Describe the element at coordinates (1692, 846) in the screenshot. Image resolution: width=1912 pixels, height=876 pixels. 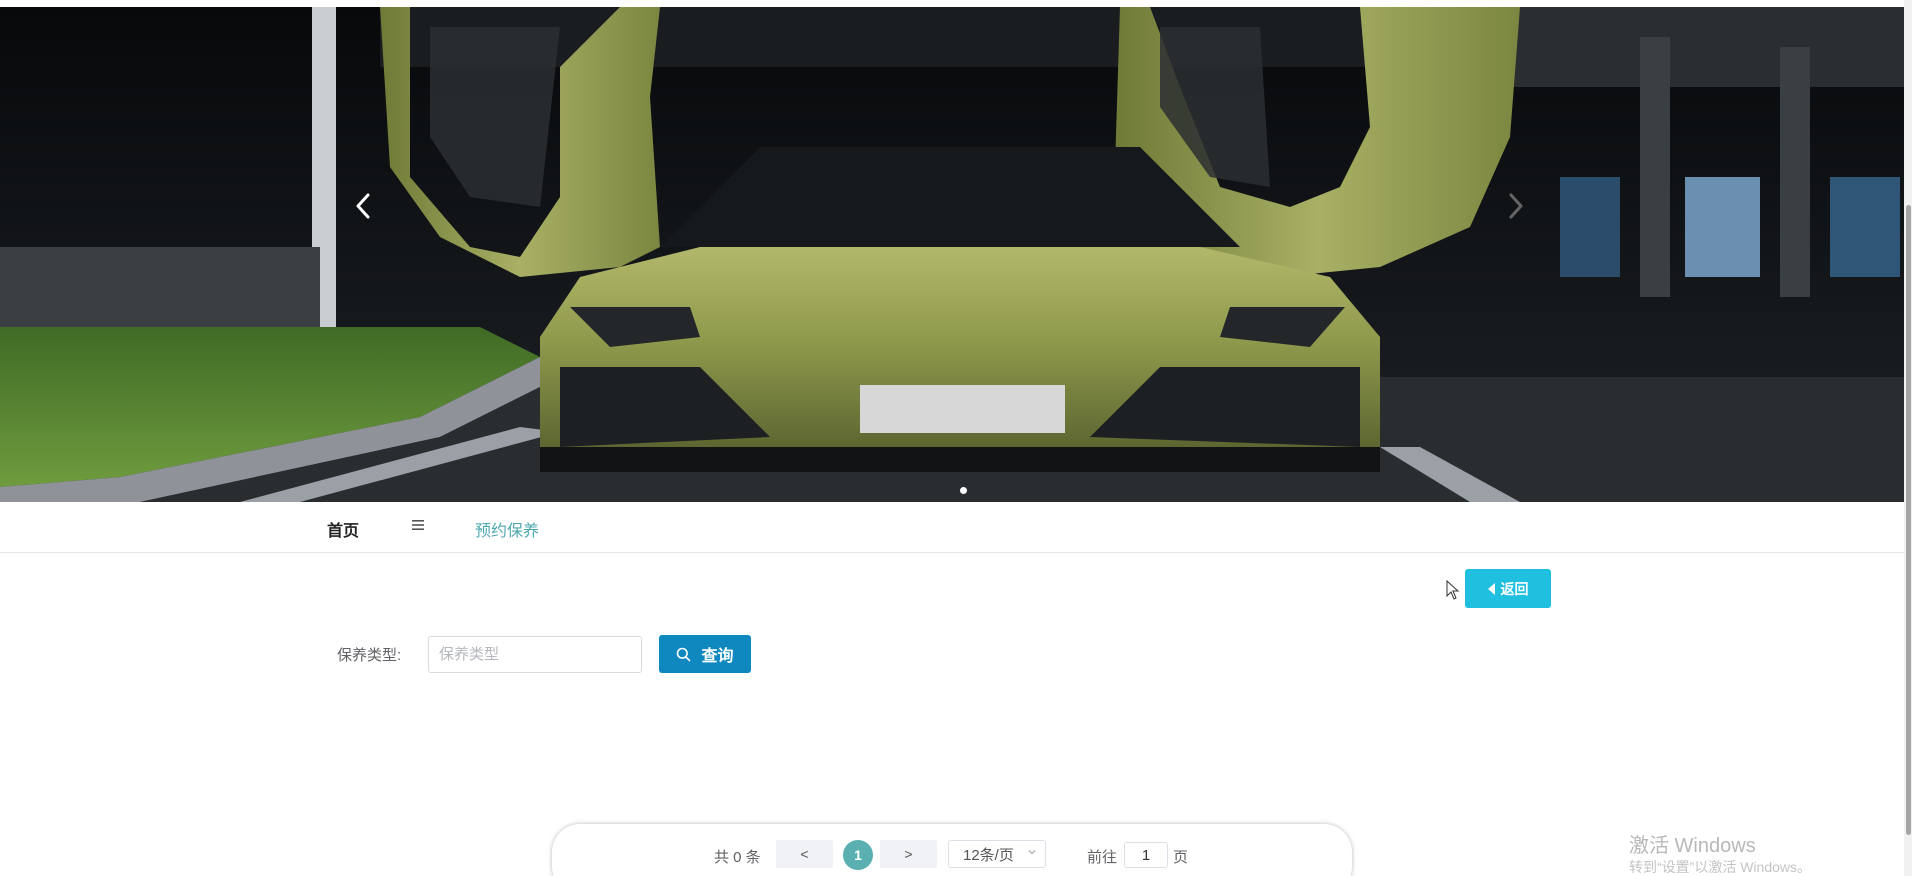
I see `windows-activation-title: 激活 Windows` at that location.